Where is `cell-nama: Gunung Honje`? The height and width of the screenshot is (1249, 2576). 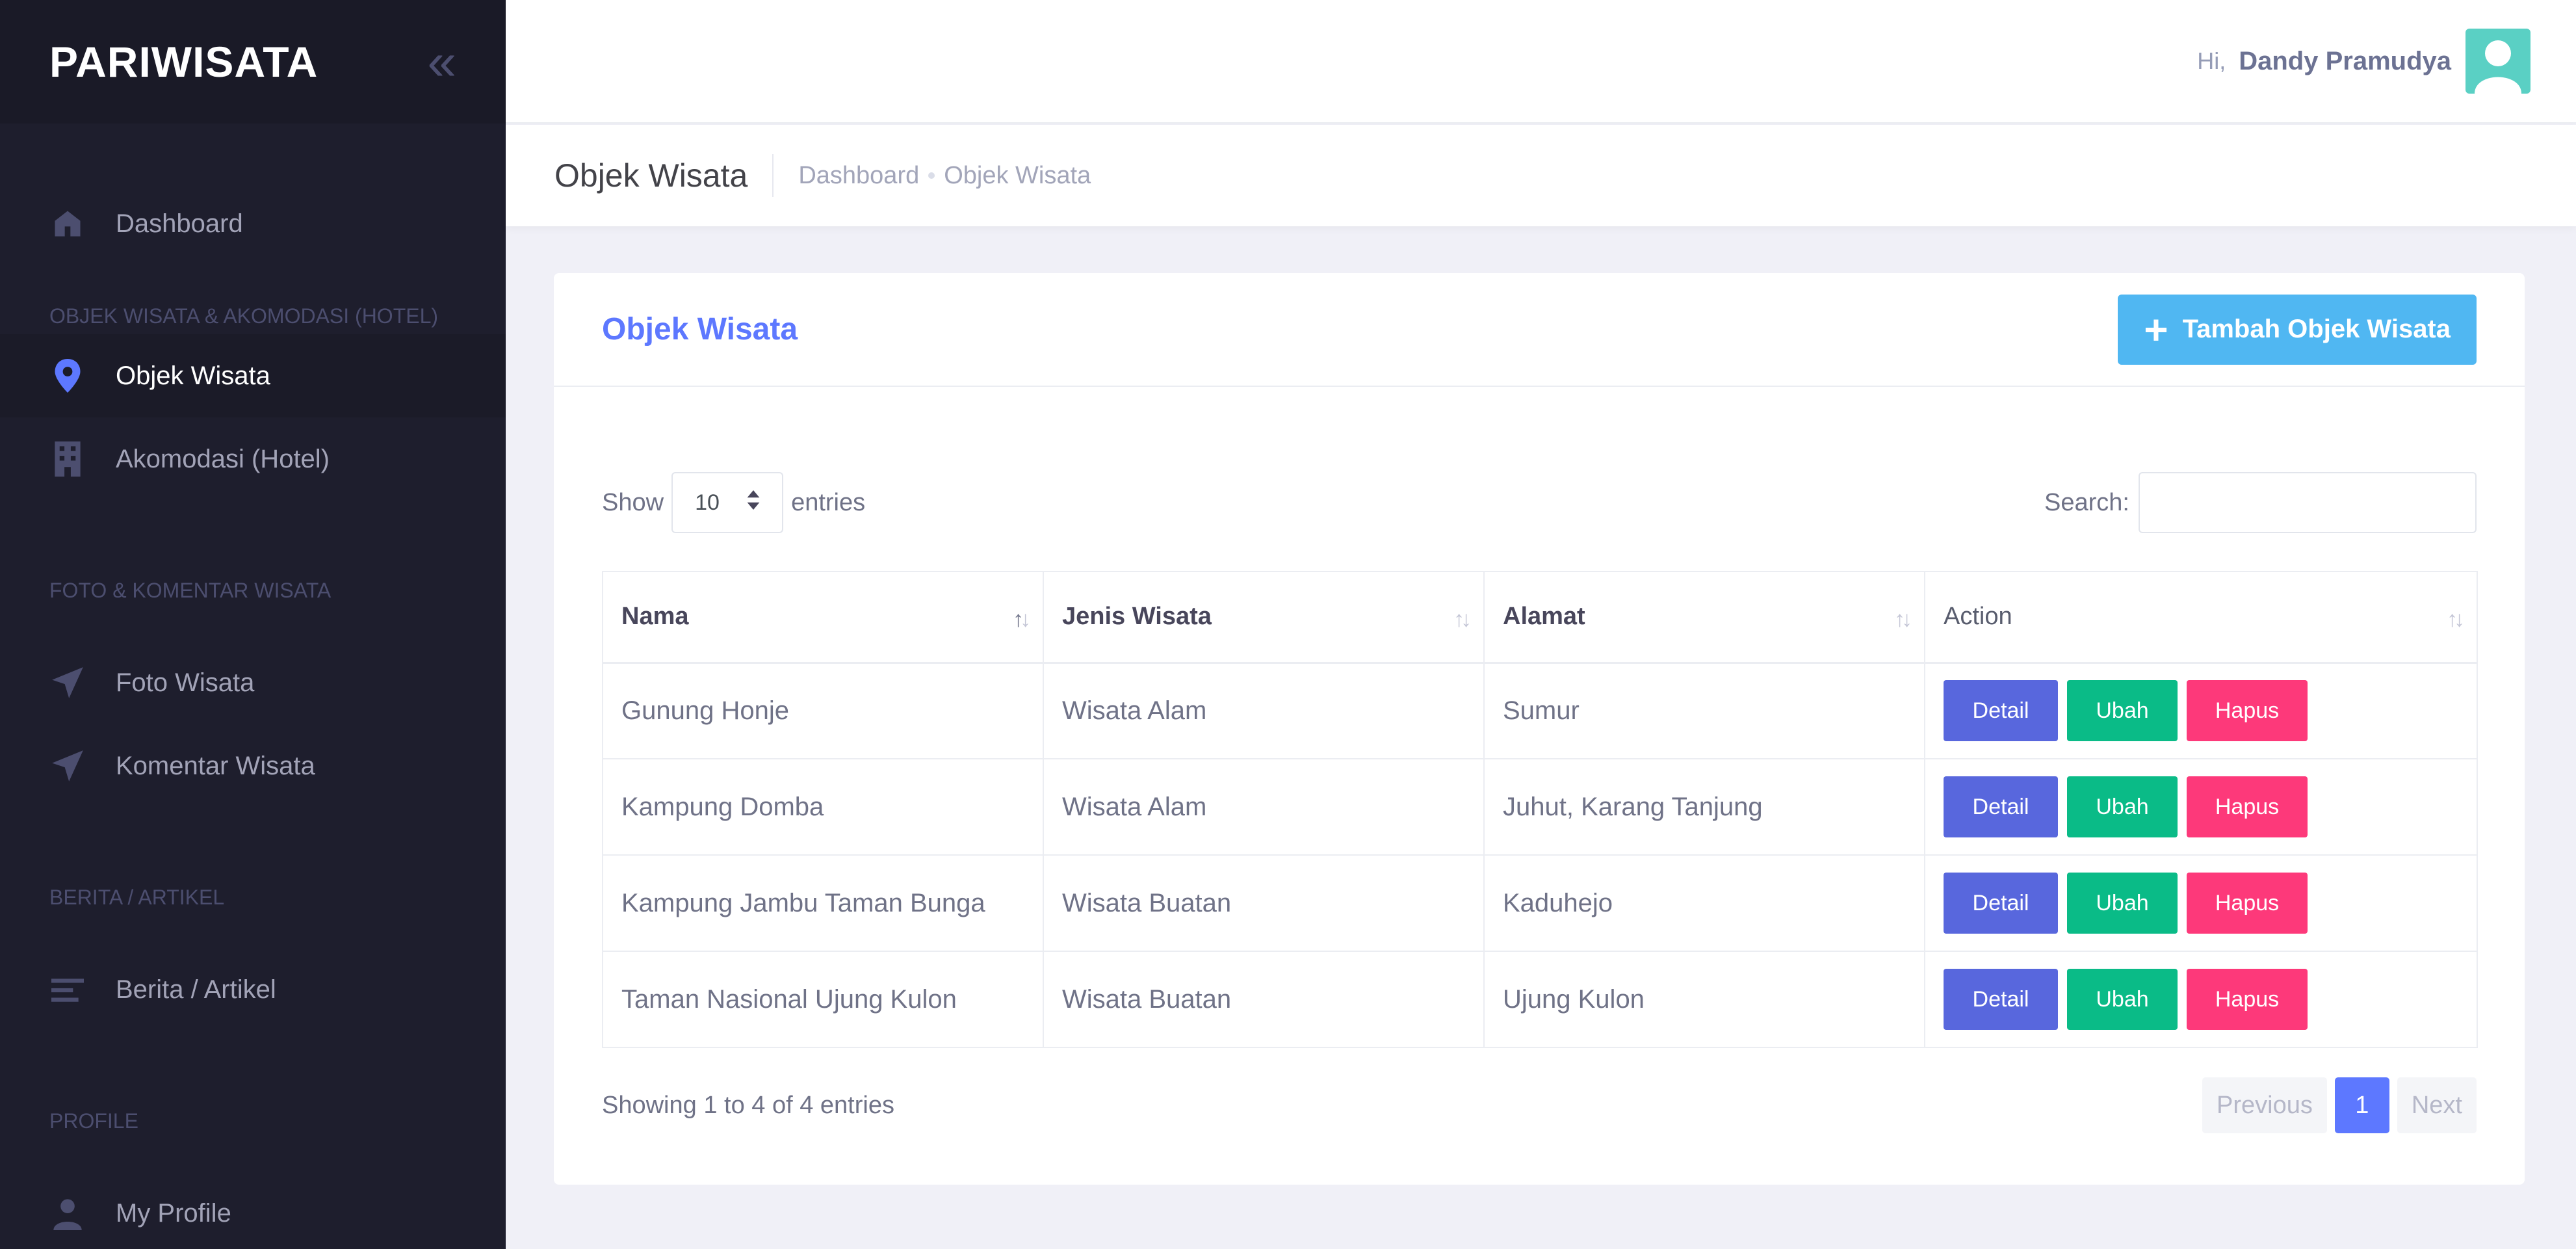
cell-nama: Gunung Honje is located at coordinates (823, 710).